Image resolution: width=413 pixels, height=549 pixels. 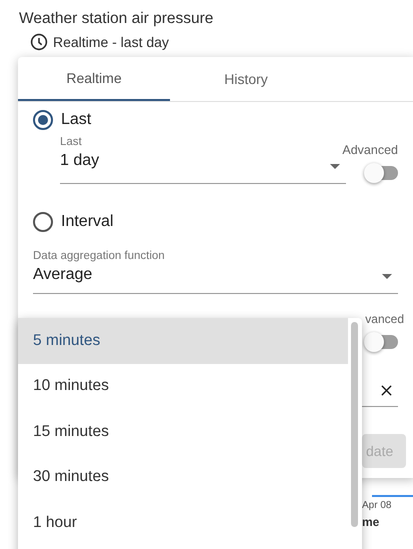 What do you see at coordinates (76, 120) in the screenshot?
I see `radio-label: Last` at bounding box center [76, 120].